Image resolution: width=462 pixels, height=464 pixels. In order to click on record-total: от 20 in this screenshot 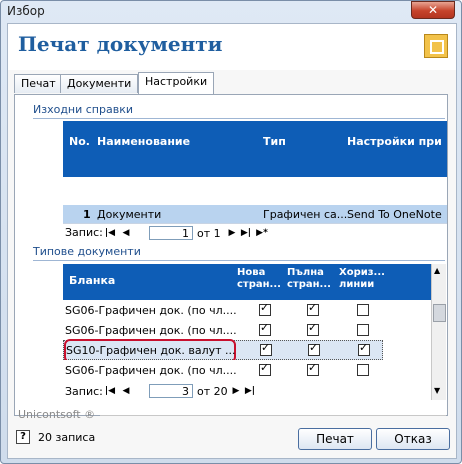, I will do `click(212, 391)`.